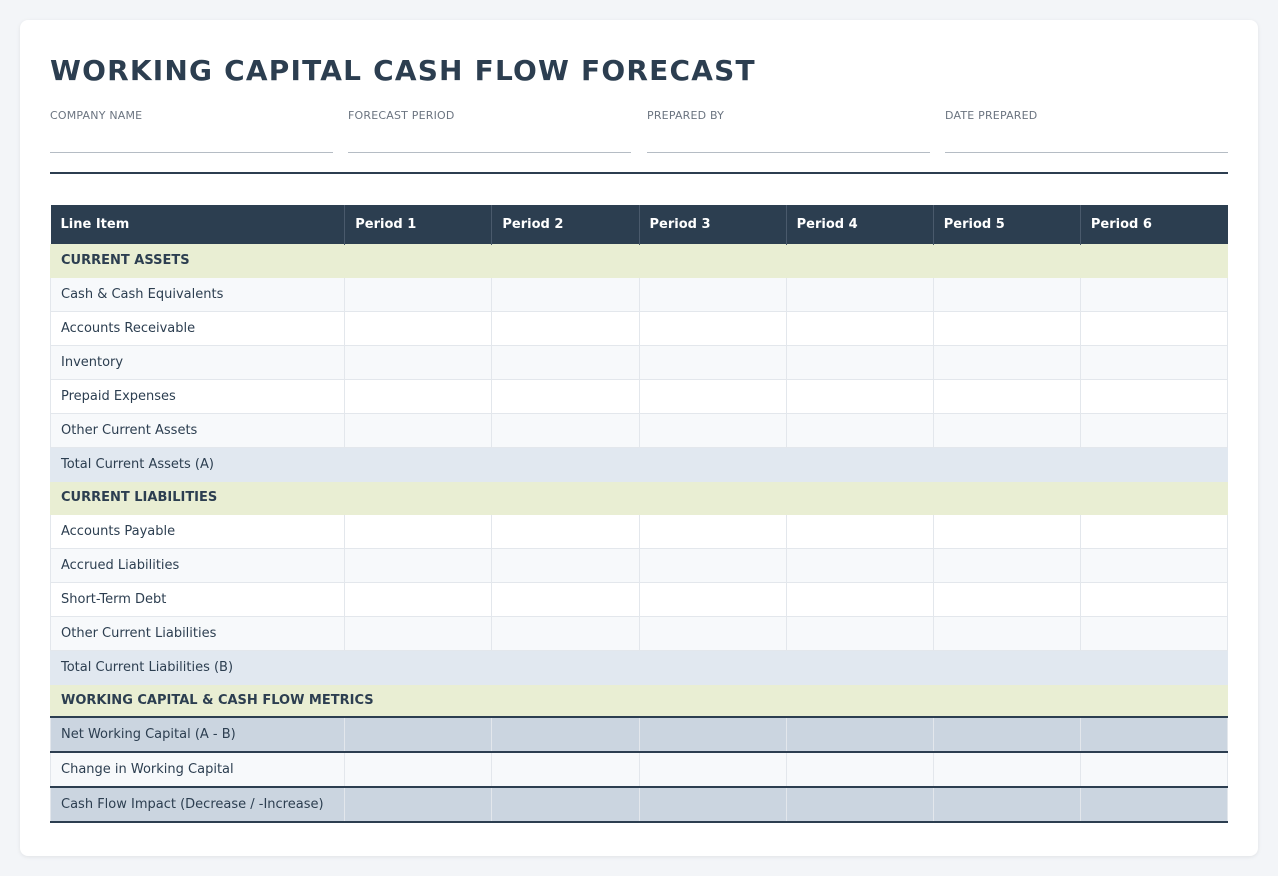 The image size is (1278, 876). I want to click on company-name-field: COMPANY NAME, so click(191, 131).